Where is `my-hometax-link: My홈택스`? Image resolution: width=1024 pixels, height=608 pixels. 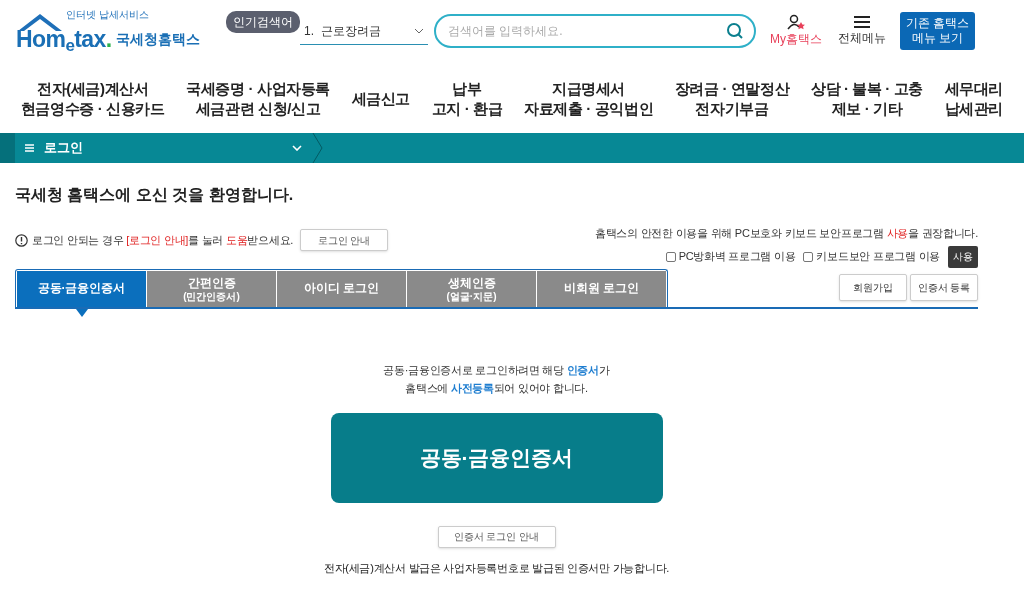 my-hometax-link: My홈택스 is located at coordinates (796, 31).